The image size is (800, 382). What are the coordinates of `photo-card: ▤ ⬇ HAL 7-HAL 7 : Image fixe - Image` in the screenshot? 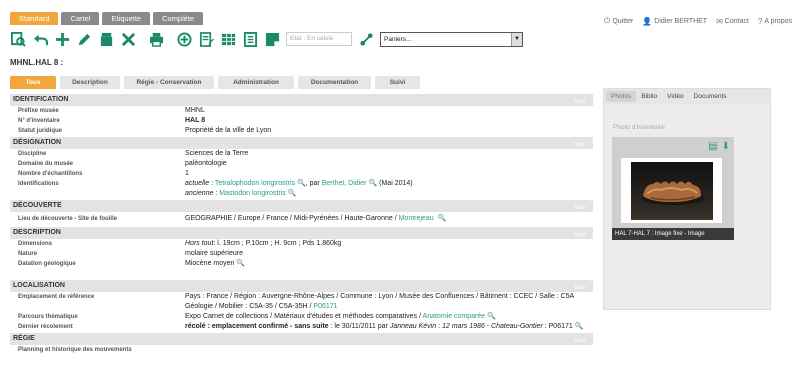 It's located at (673, 188).